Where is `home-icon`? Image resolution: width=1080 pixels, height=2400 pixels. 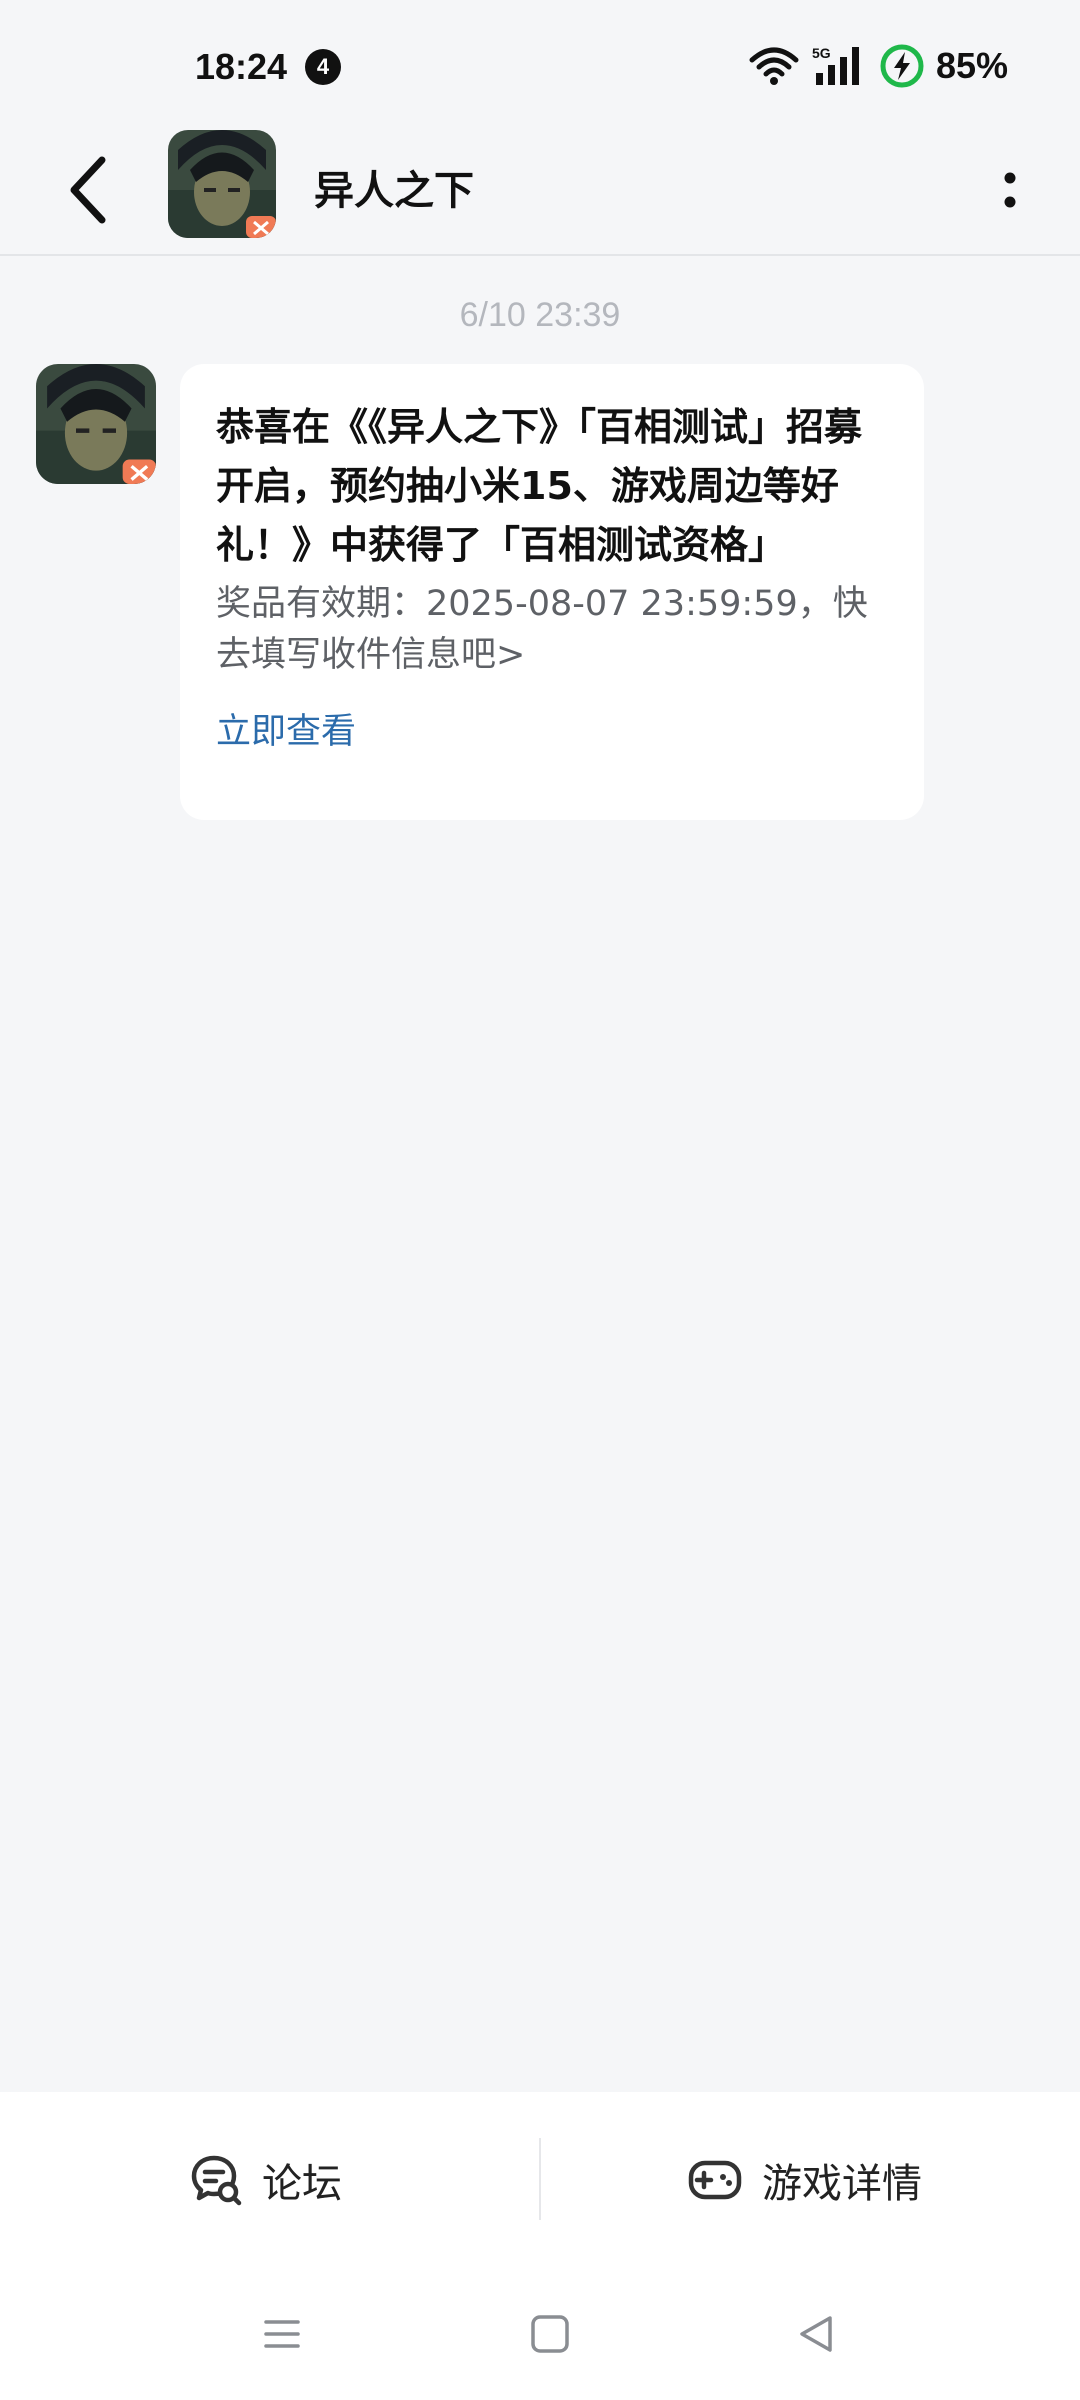 home-icon is located at coordinates (550, 2334).